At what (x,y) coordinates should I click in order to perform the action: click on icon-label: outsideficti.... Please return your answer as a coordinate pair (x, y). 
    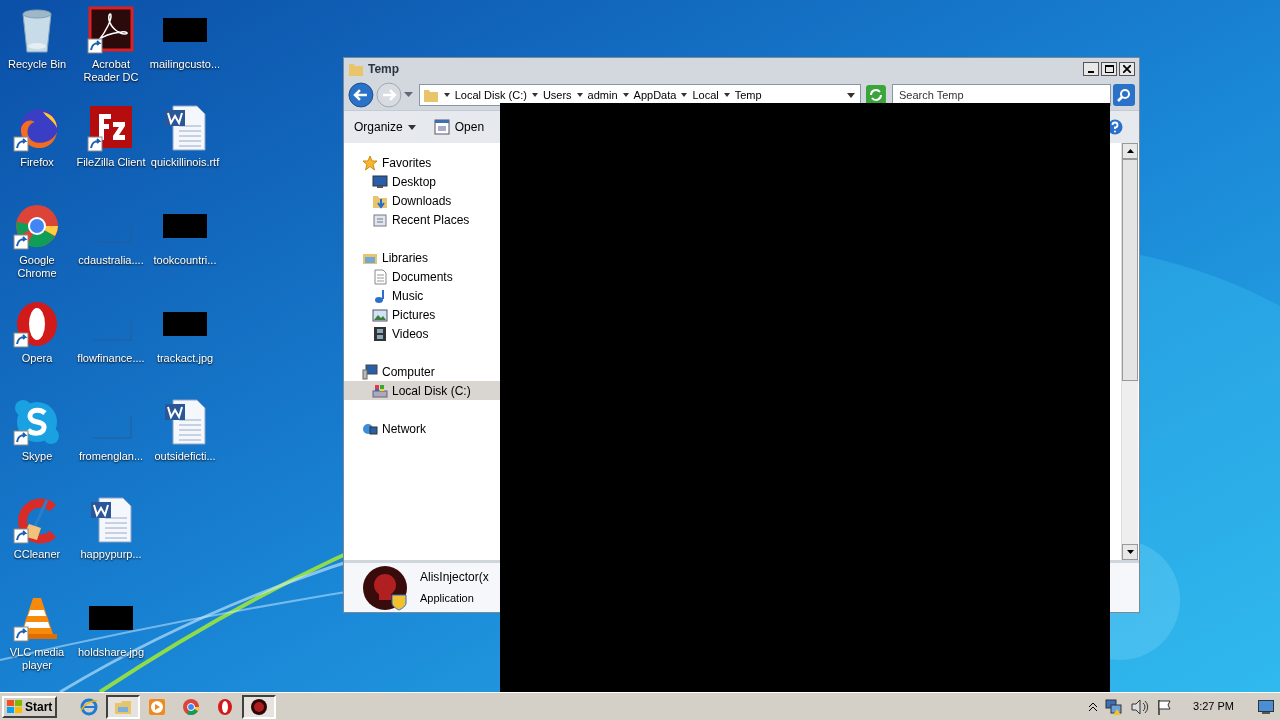
    Looking at the image, I should click on (185, 456).